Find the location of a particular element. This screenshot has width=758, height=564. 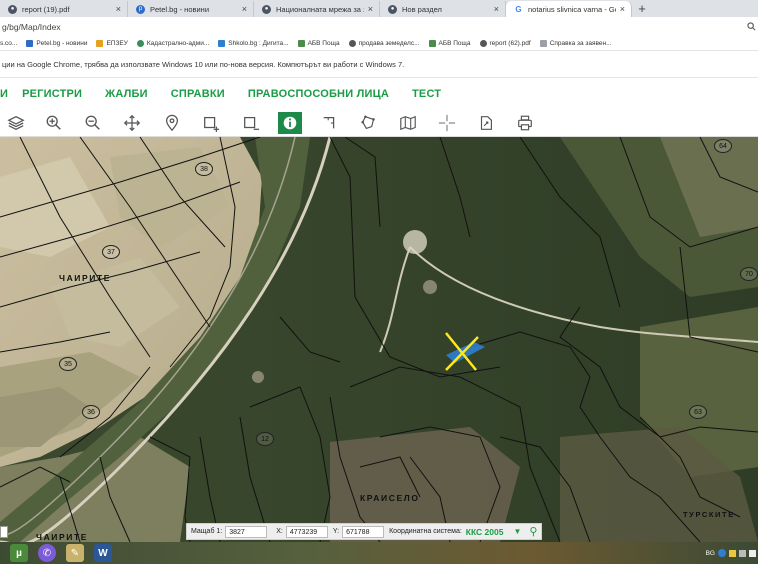

zoom-out-icon is located at coordinates (92, 122).